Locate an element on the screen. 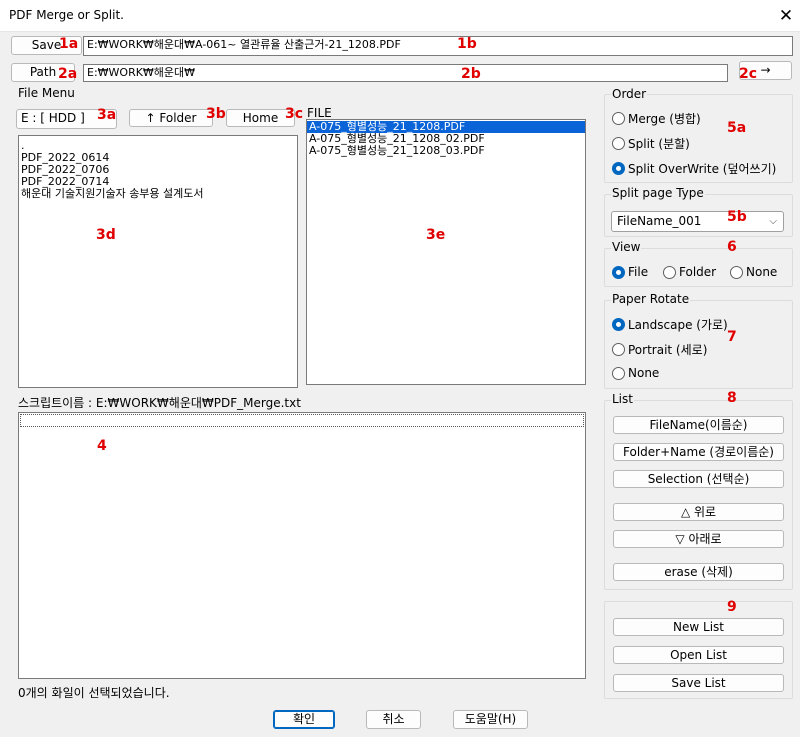  file-item: A-075_형별성능_21_1208_03.PDF is located at coordinates (446, 151).